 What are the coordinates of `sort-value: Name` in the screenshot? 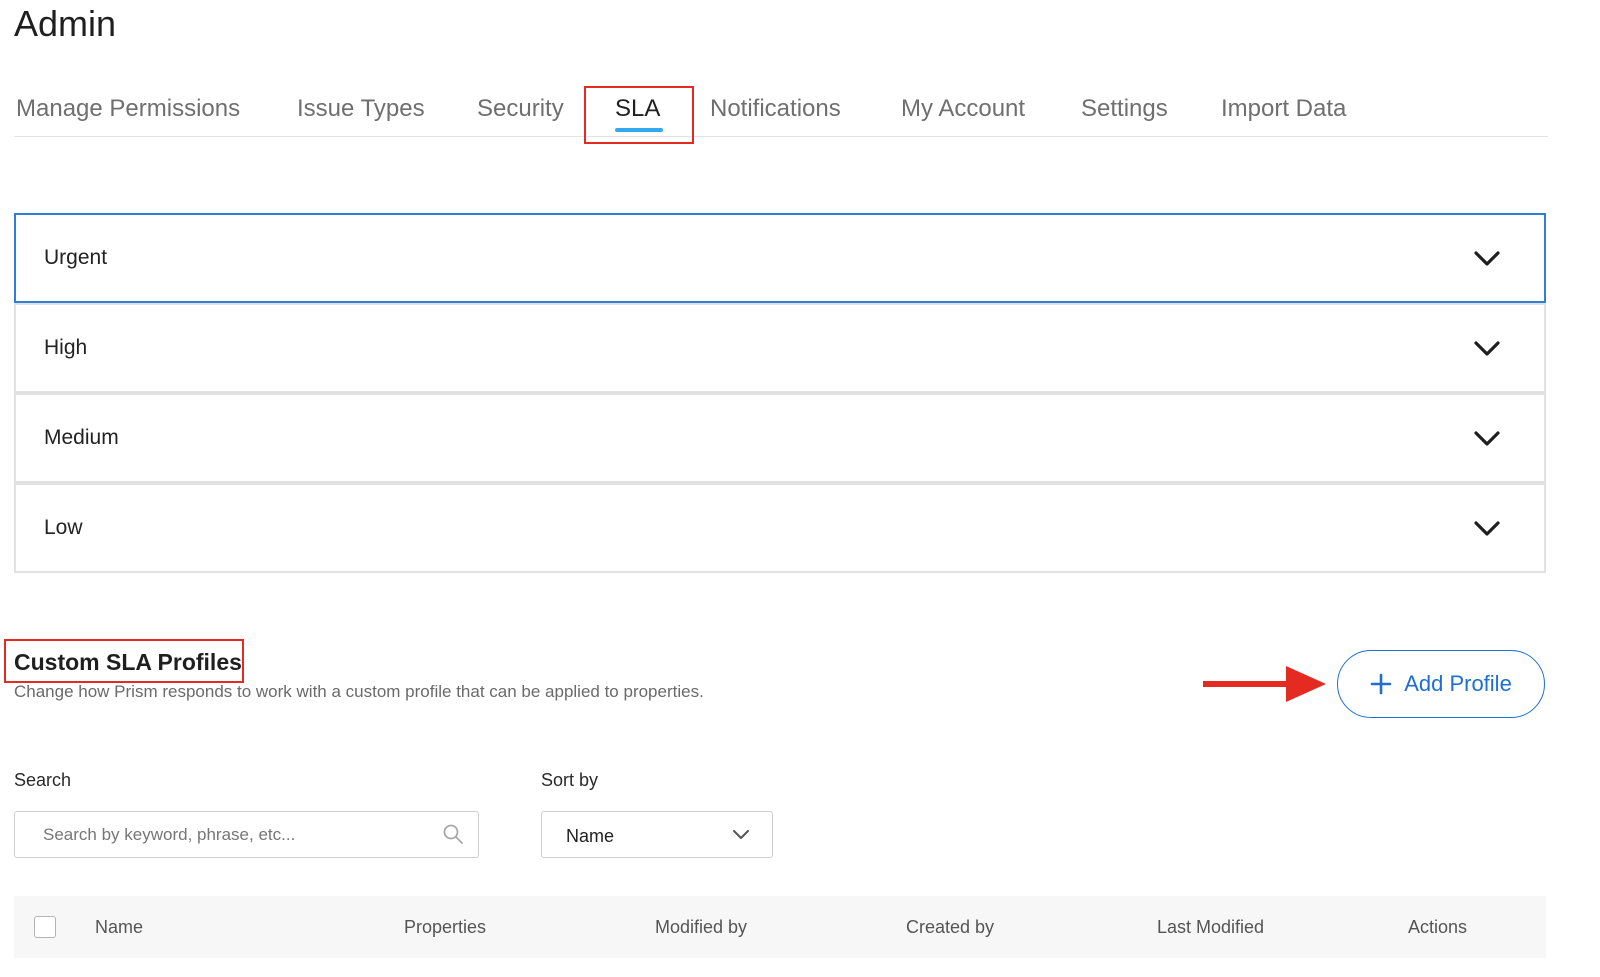 It's located at (590, 836).